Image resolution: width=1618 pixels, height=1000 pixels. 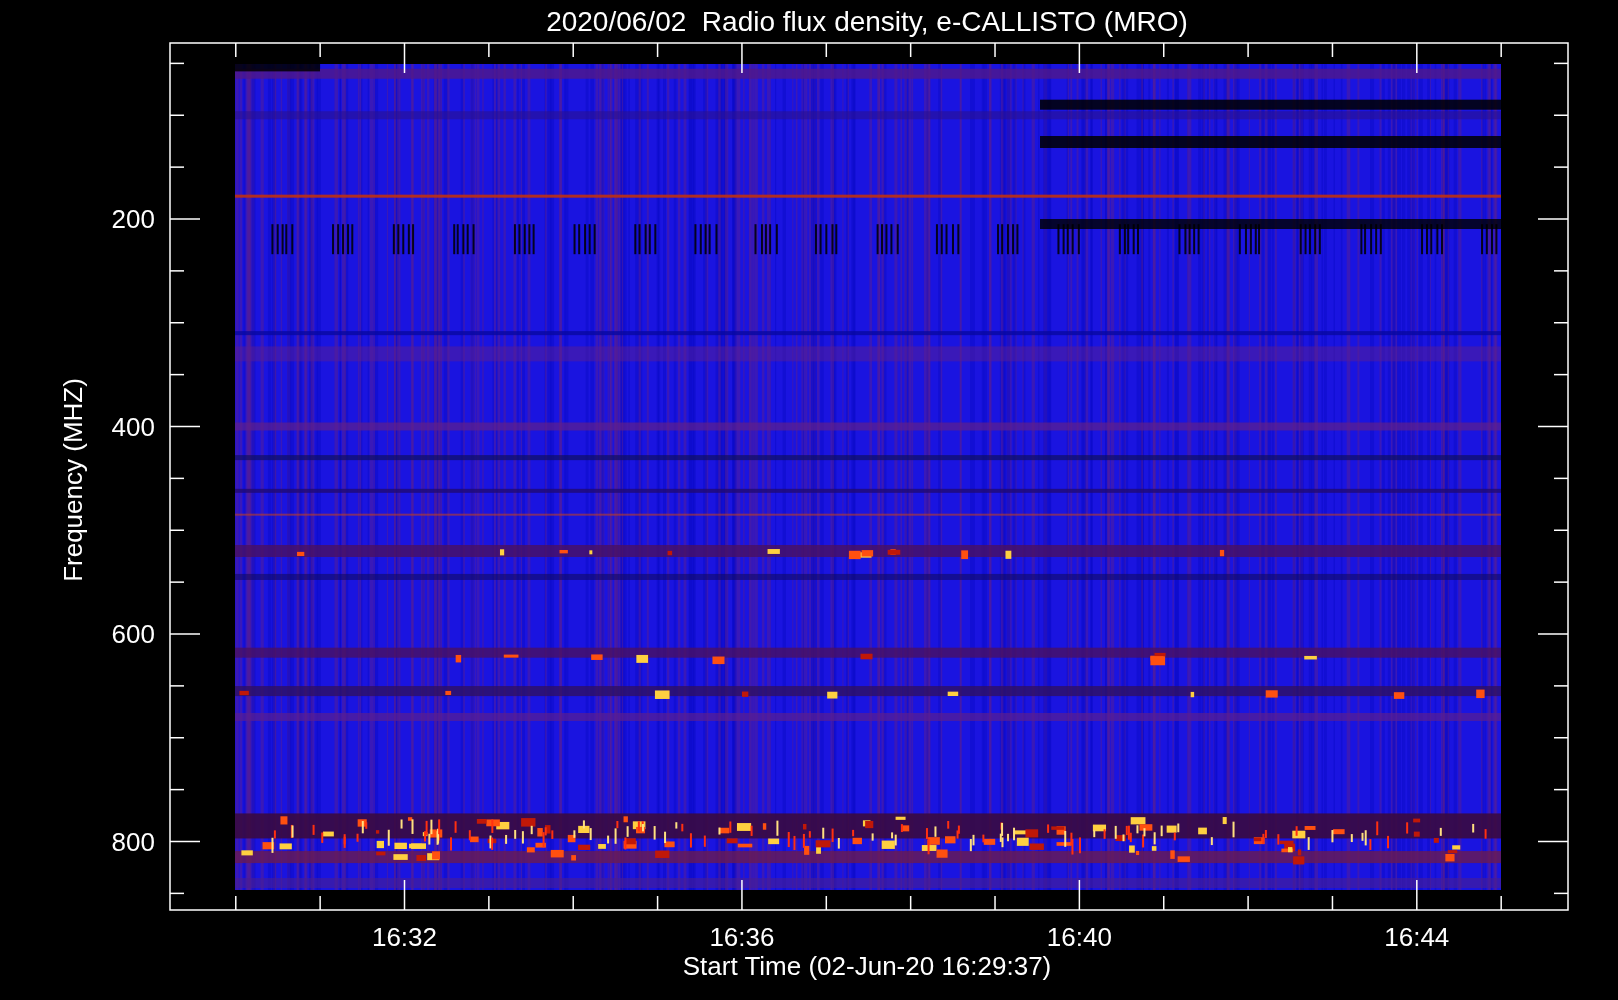 I want to click on x-tick-label: 16:44, so click(x=1417, y=937).